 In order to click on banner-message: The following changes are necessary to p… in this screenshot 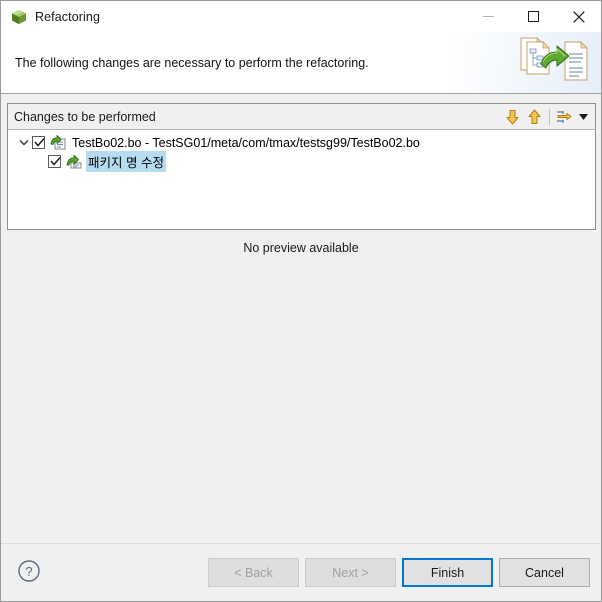, I will do `click(192, 62)`.